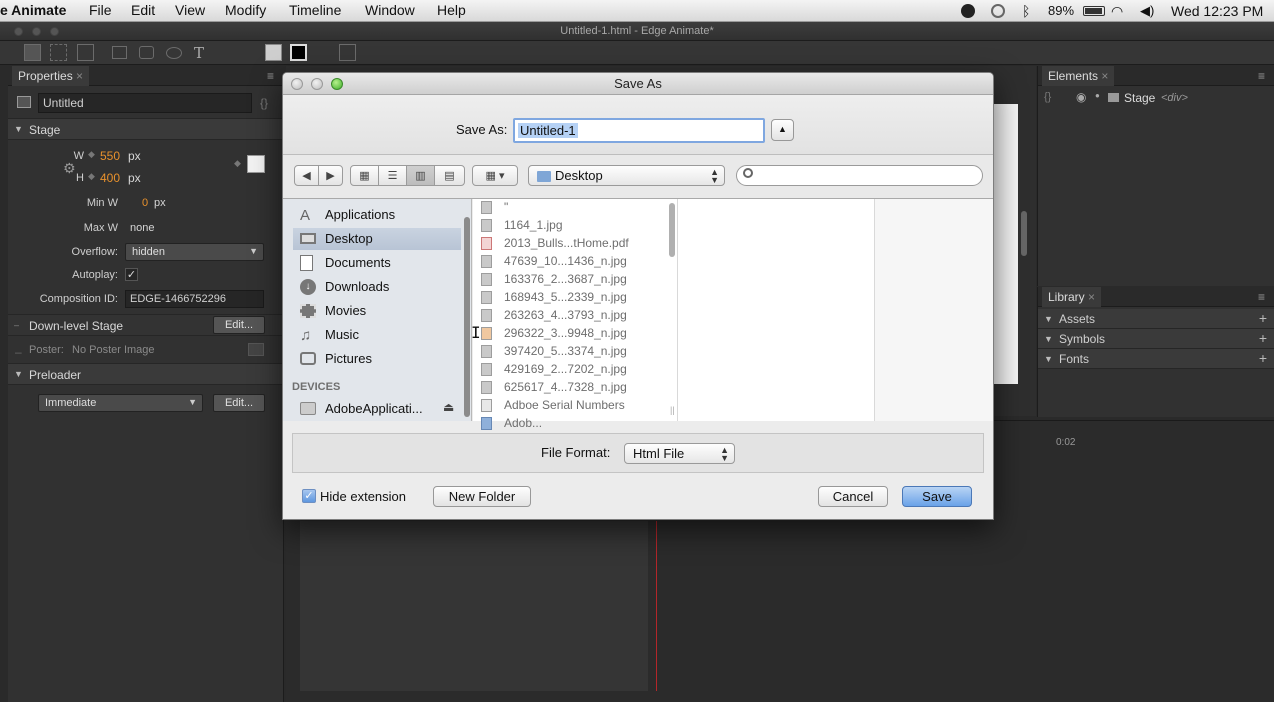  I want to click on sidebar-item-movies: Movies, so click(377, 311).